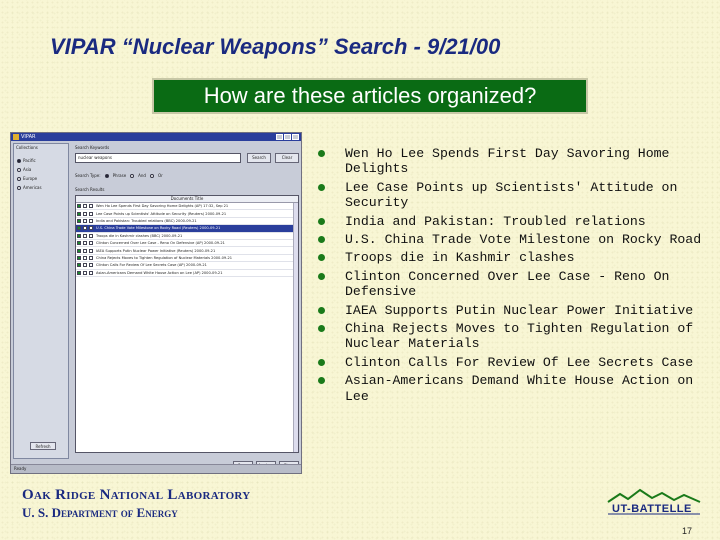 The height and width of the screenshot is (540, 720). What do you see at coordinates (370, 96) in the screenshot?
I see `question-banner: How are these articles organized?` at bounding box center [370, 96].